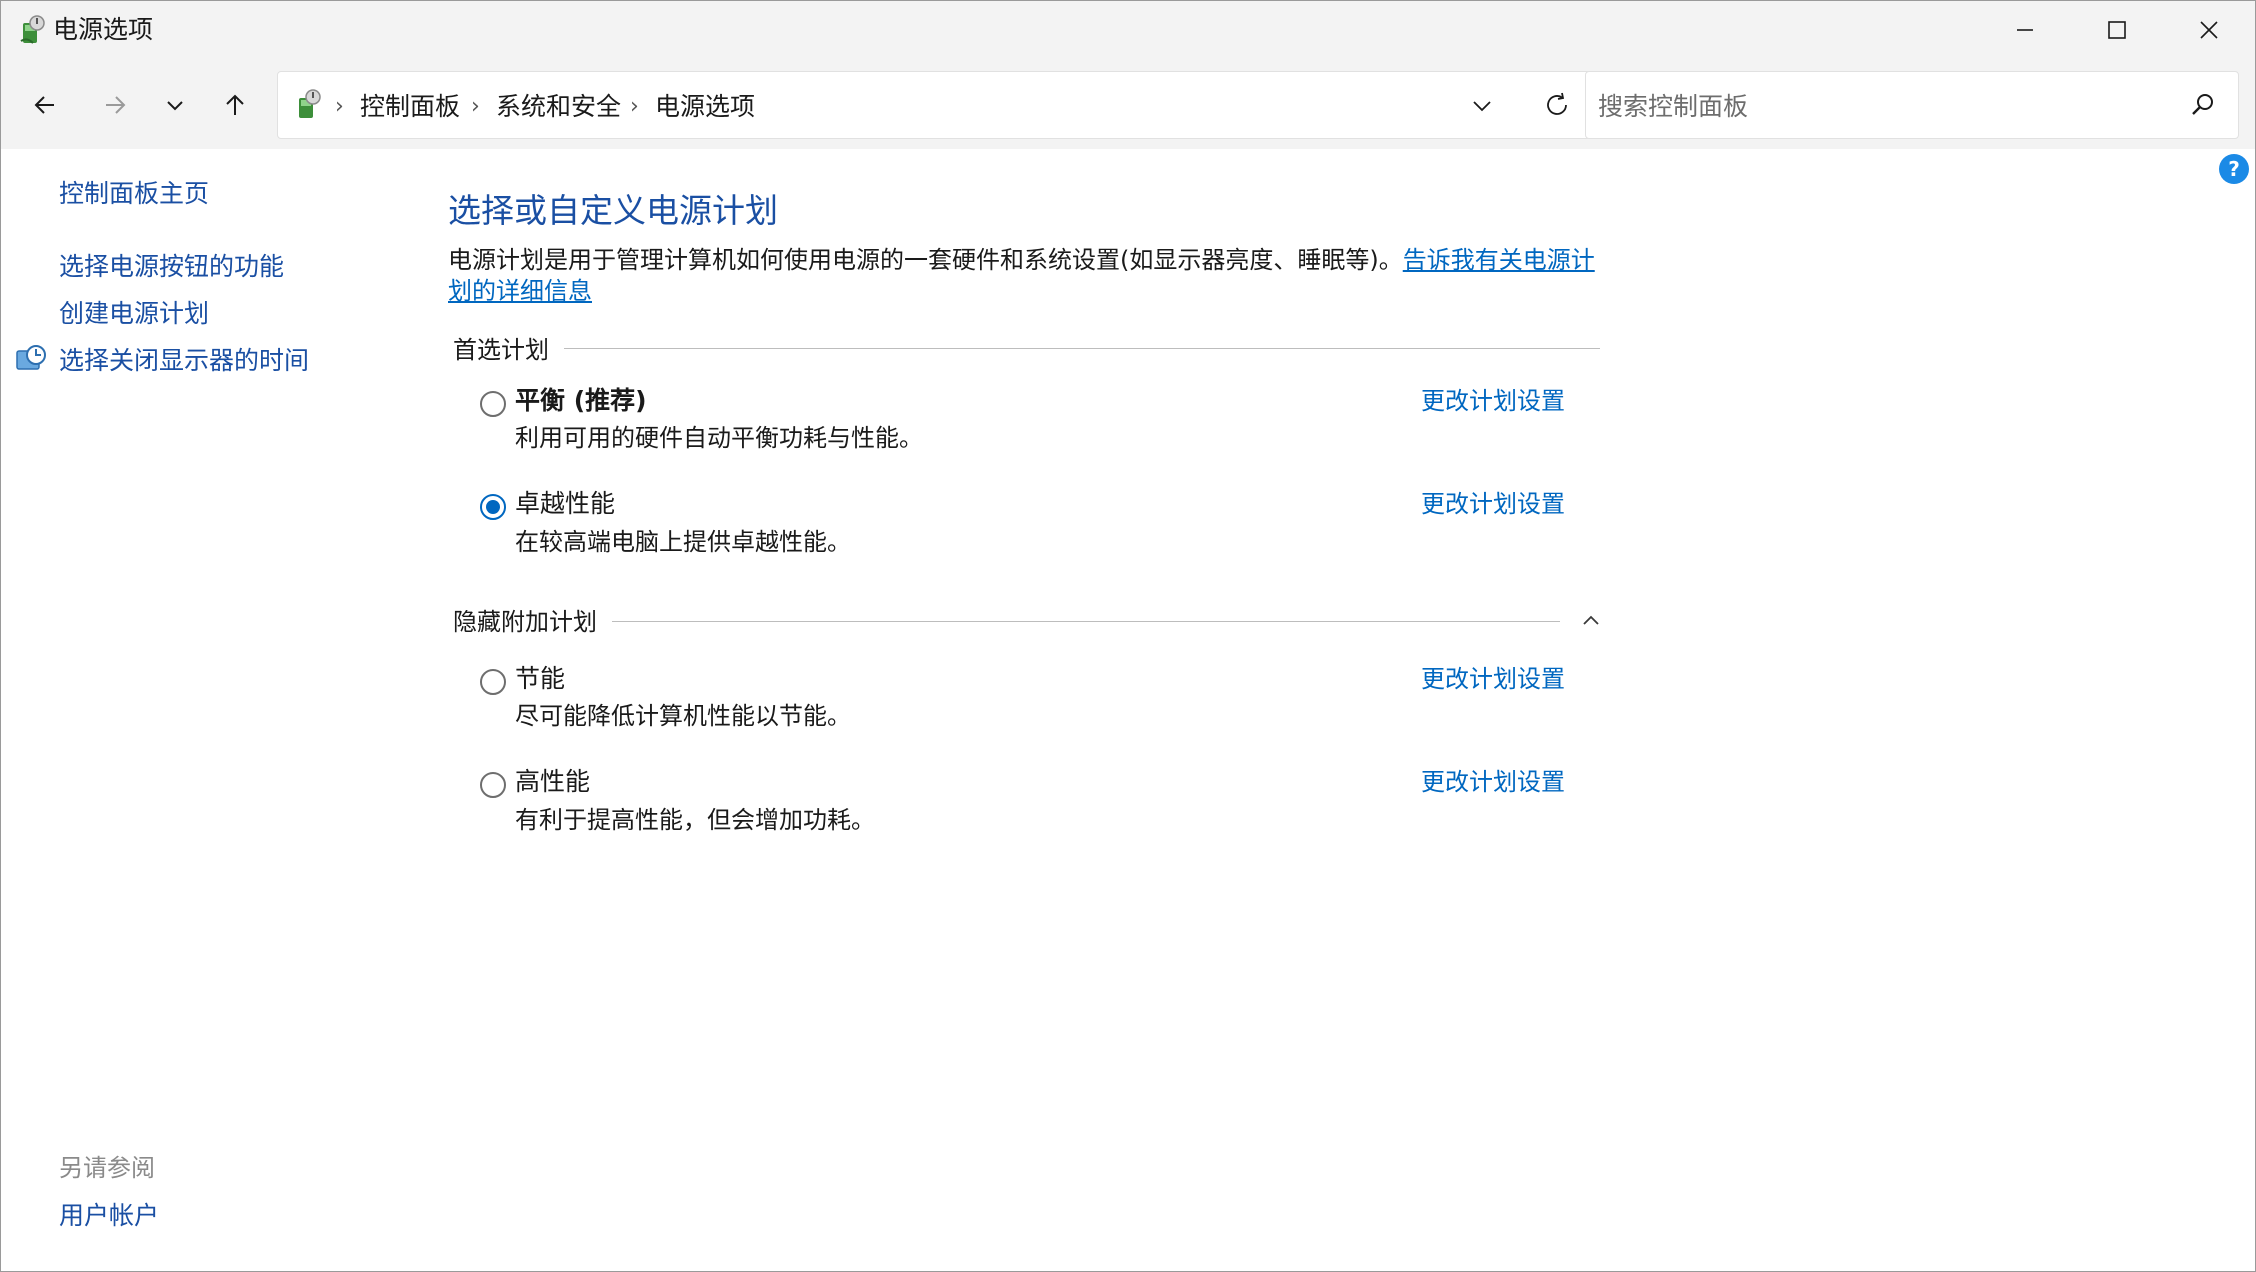 The image size is (2256, 1272). I want to click on create-power-plan-link: 创建电源计划, so click(134, 314).